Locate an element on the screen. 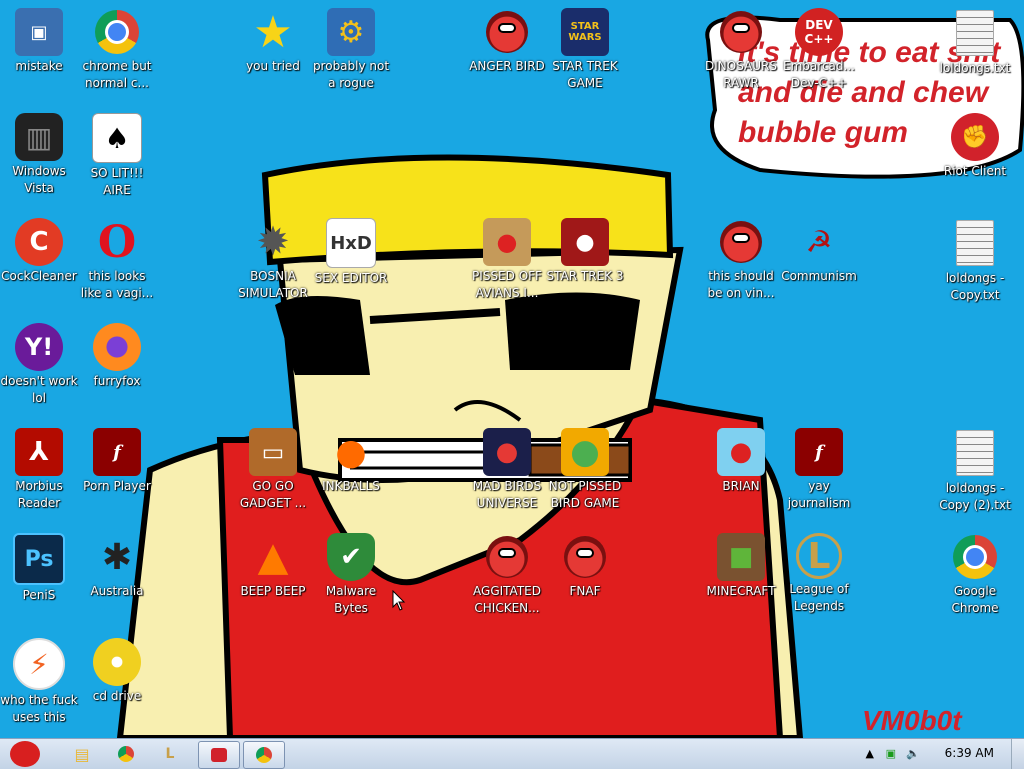 This screenshot has width=1024, height=769. desktop-icon-not-pissed-bird-game: ● NOT PISSED BIRD GAME is located at coordinates (585, 470).